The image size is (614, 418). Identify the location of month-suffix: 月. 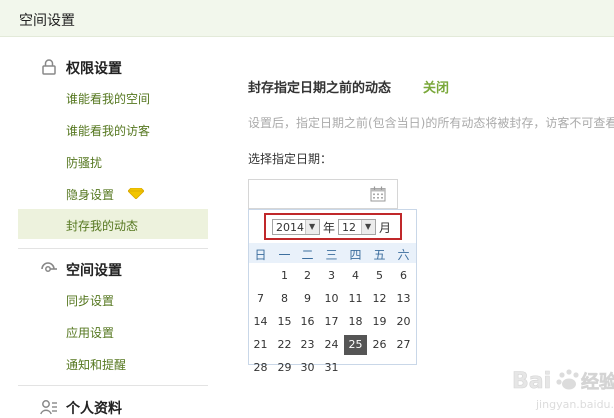
(385, 228).